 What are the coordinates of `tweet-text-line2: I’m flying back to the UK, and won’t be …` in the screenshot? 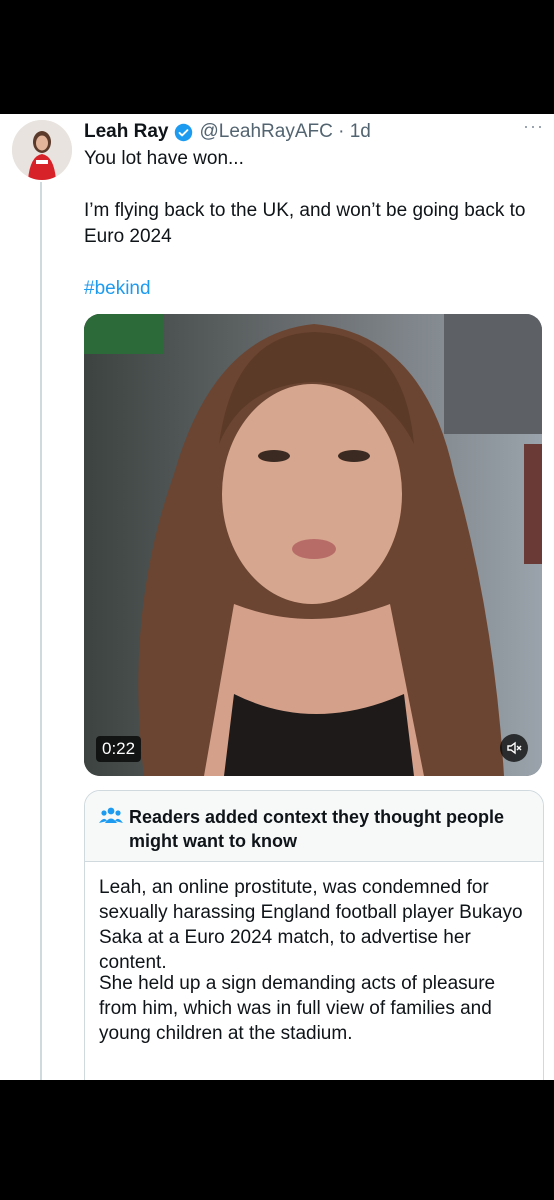 It's located at (305, 223).